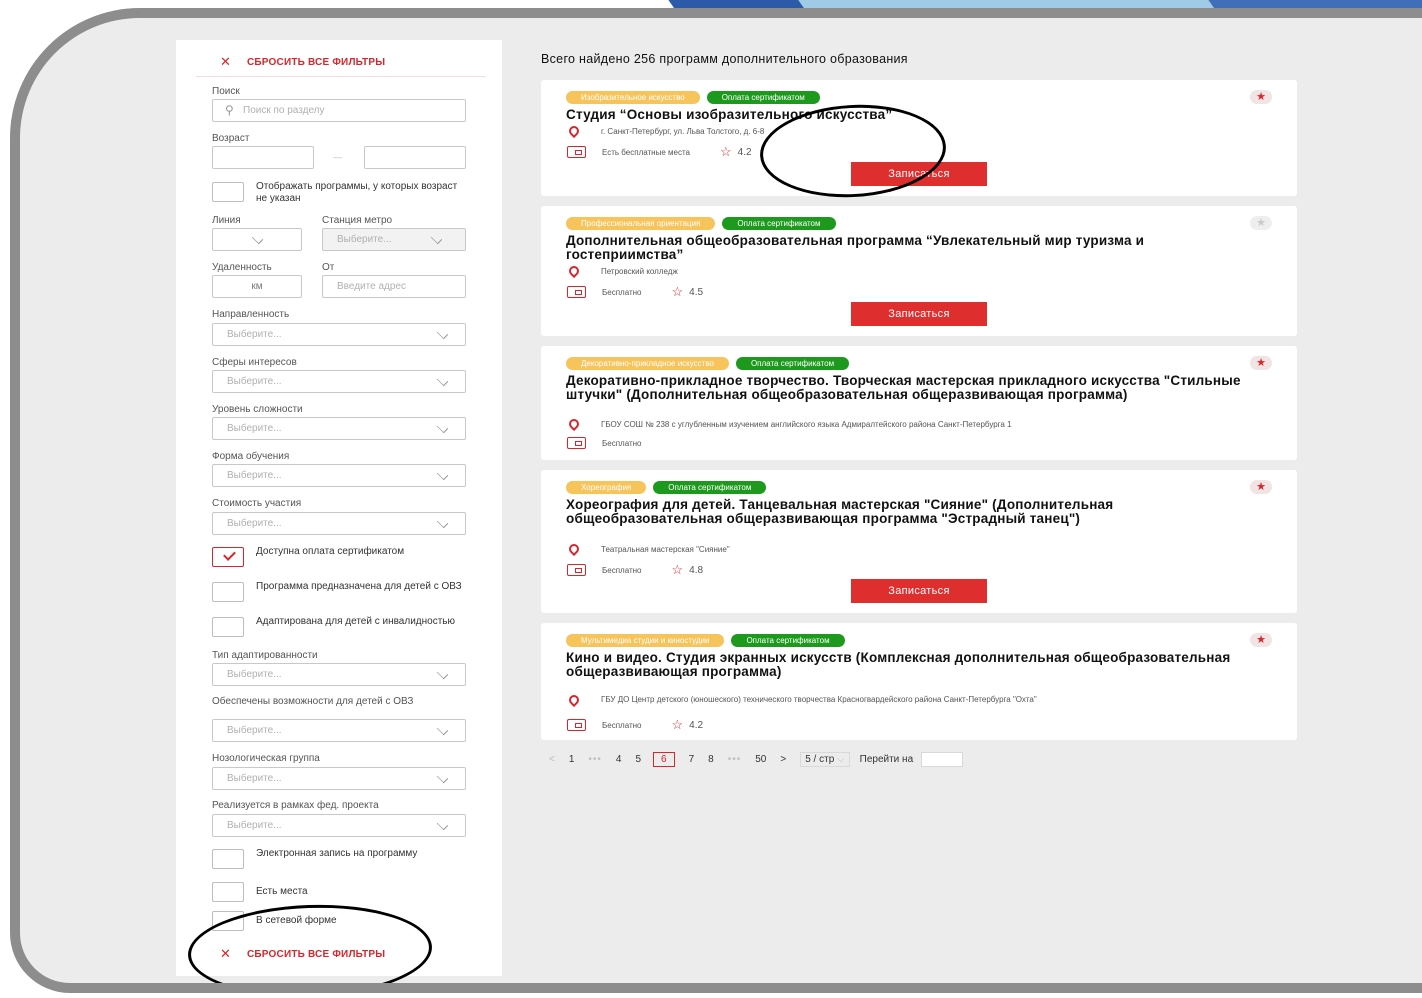 The width and height of the screenshot is (1422, 998). What do you see at coordinates (604, 443) in the screenshot?
I see `card-price-row: Бесплатно` at bounding box center [604, 443].